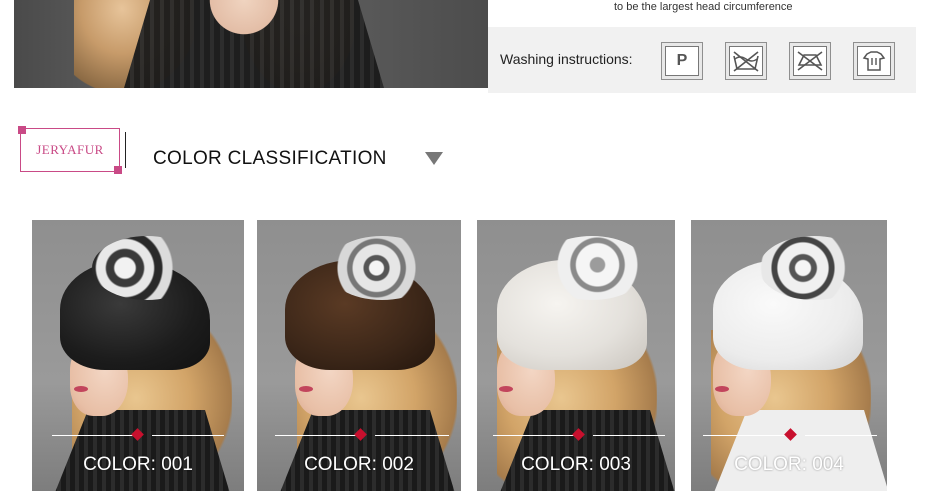 The image size is (930, 491). What do you see at coordinates (270, 158) in the screenshot?
I see `section-title: COLOR CLASSIFICATION` at bounding box center [270, 158].